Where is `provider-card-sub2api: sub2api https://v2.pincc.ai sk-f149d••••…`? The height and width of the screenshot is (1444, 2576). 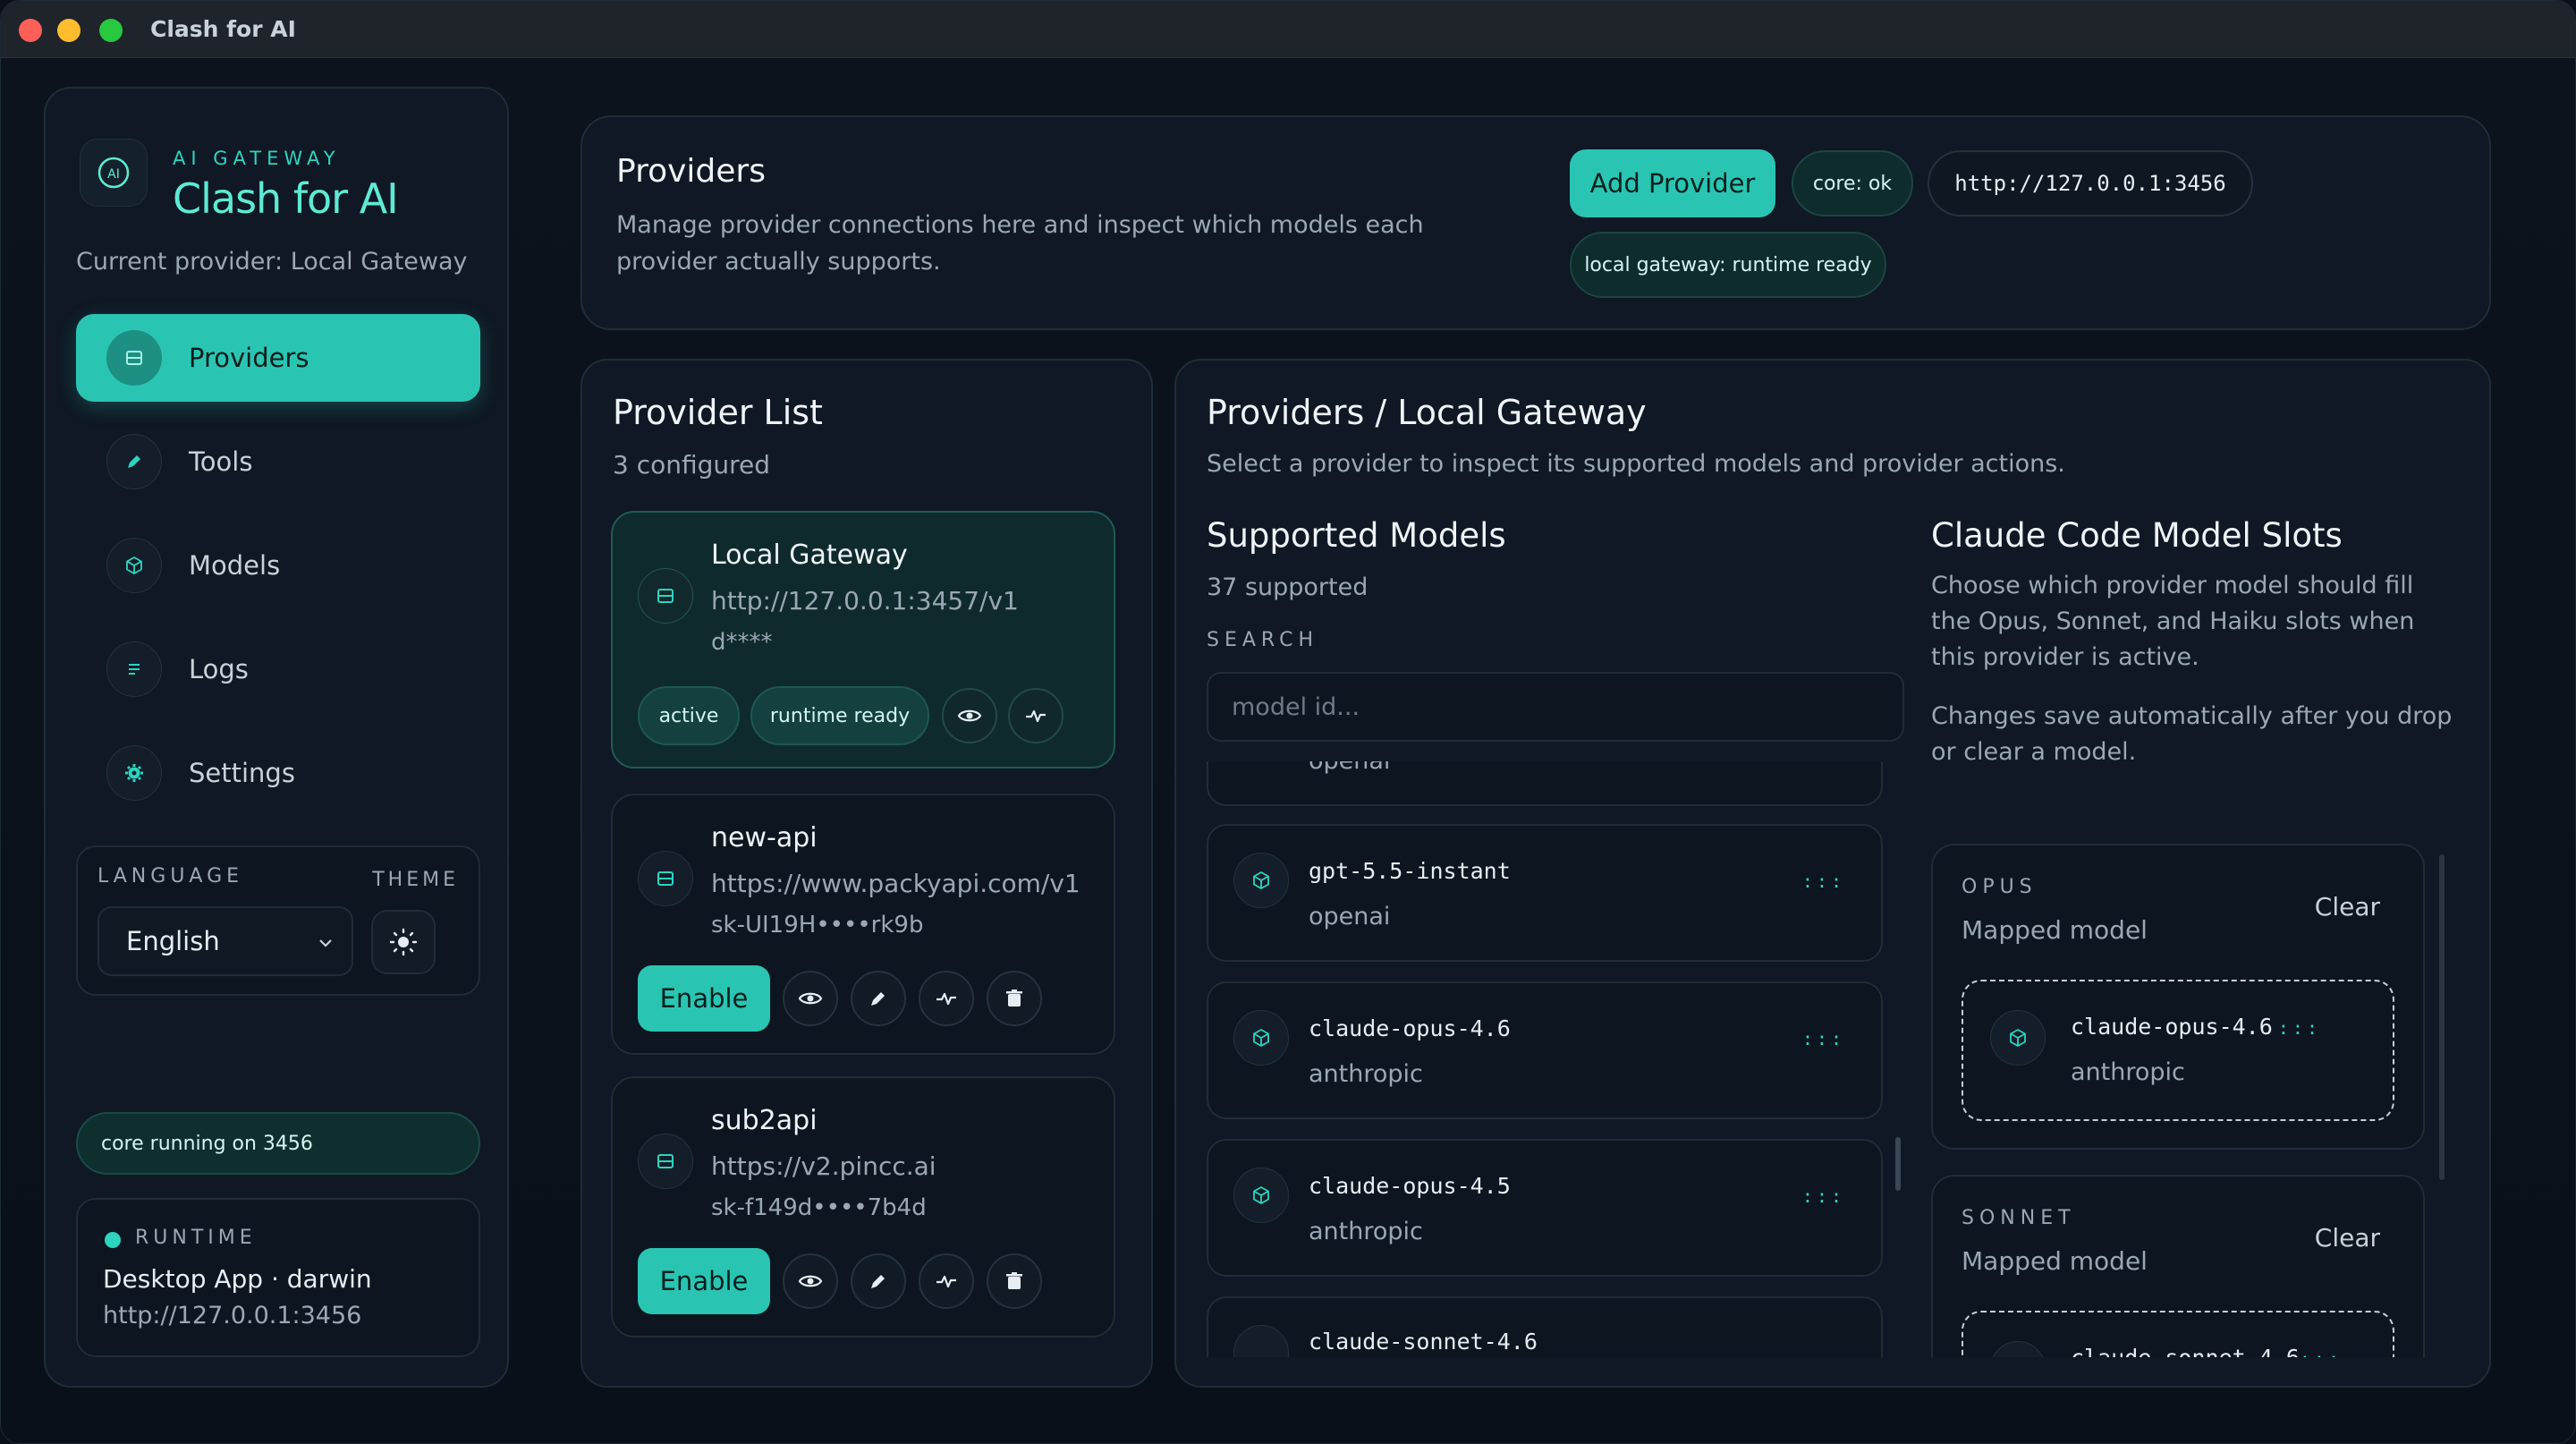 provider-card-sub2api: sub2api https://v2.pincc.ai sk-f149d••••… is located at coordinates (863, 1207).